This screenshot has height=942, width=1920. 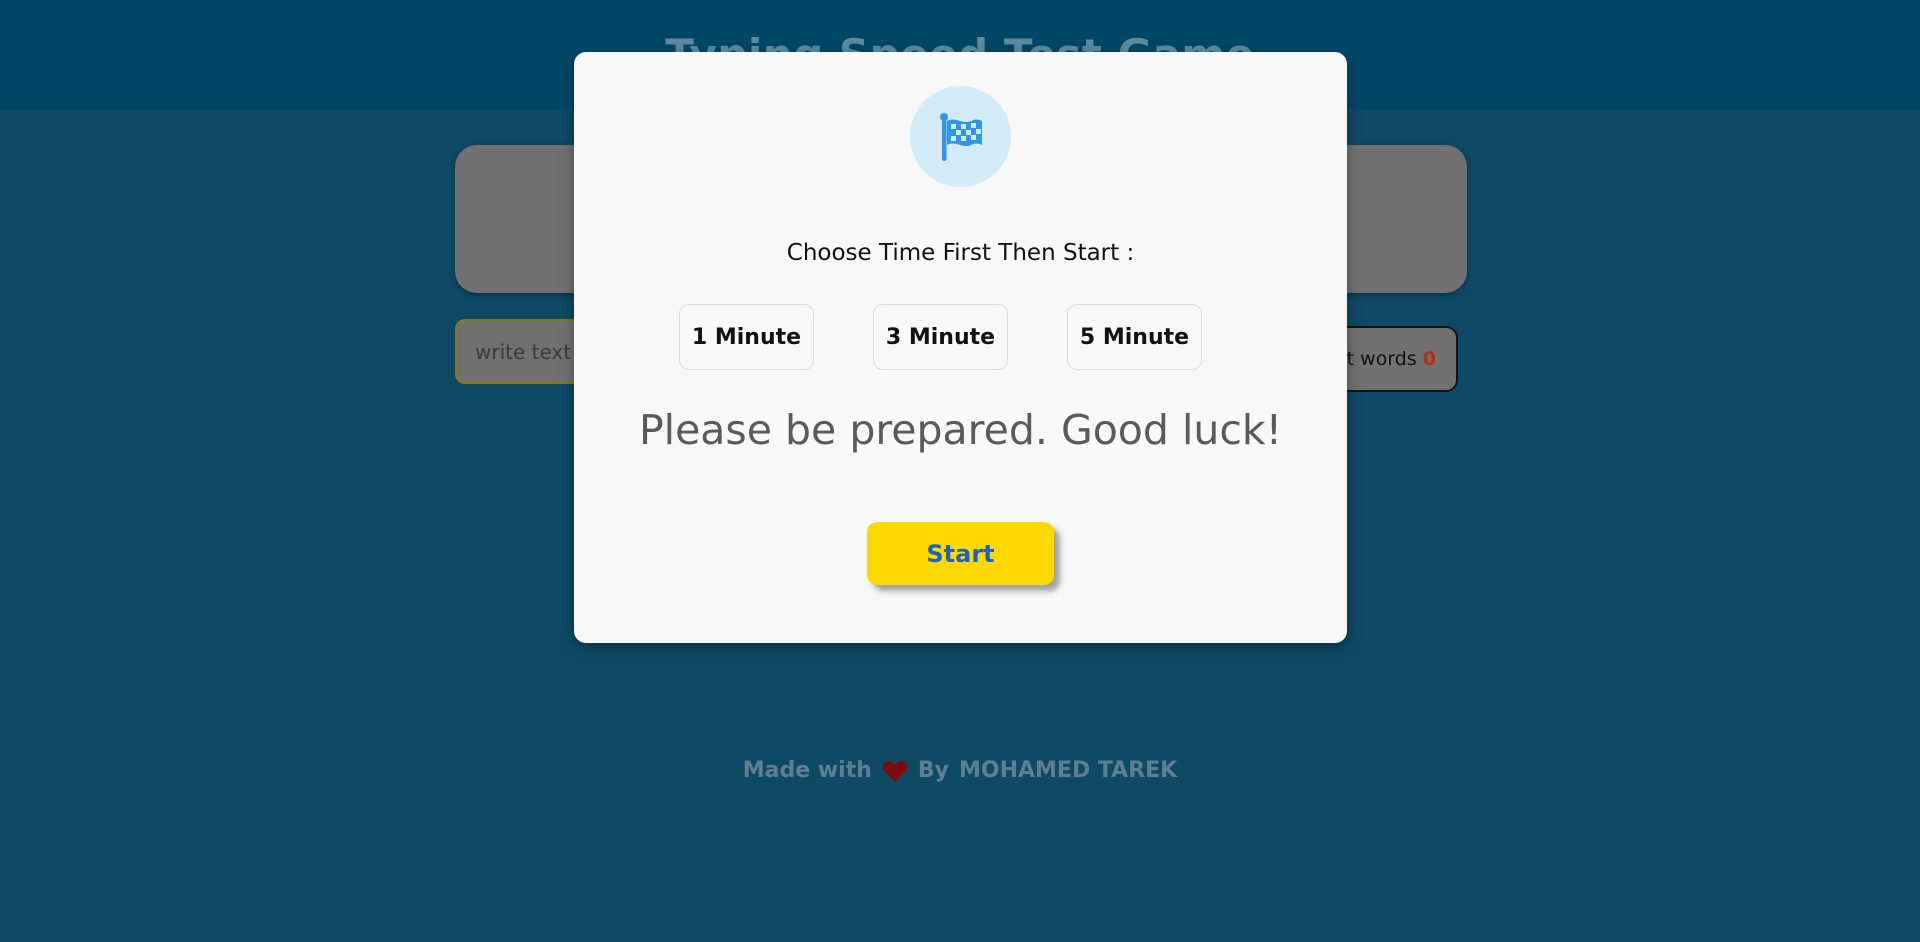 What do you see at coordinates (960, 253) in the screenshot?
I see `choose-time-instruction: Choose Time First Then Start :` at bounding box center [960, 253].